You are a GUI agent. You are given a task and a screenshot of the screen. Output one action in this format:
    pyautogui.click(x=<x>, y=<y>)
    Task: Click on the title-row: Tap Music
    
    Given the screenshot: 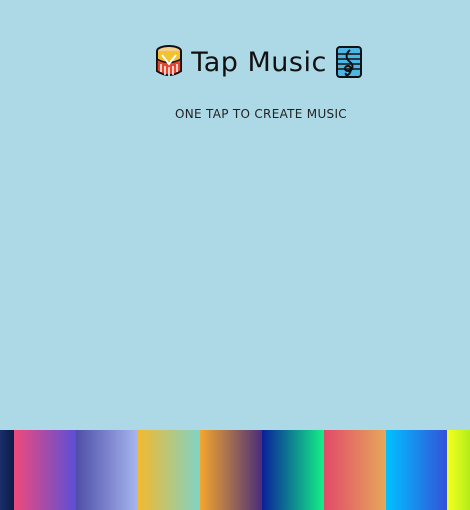 What is the action you would take?
    pyautogui.click(x=259, y=62)
    